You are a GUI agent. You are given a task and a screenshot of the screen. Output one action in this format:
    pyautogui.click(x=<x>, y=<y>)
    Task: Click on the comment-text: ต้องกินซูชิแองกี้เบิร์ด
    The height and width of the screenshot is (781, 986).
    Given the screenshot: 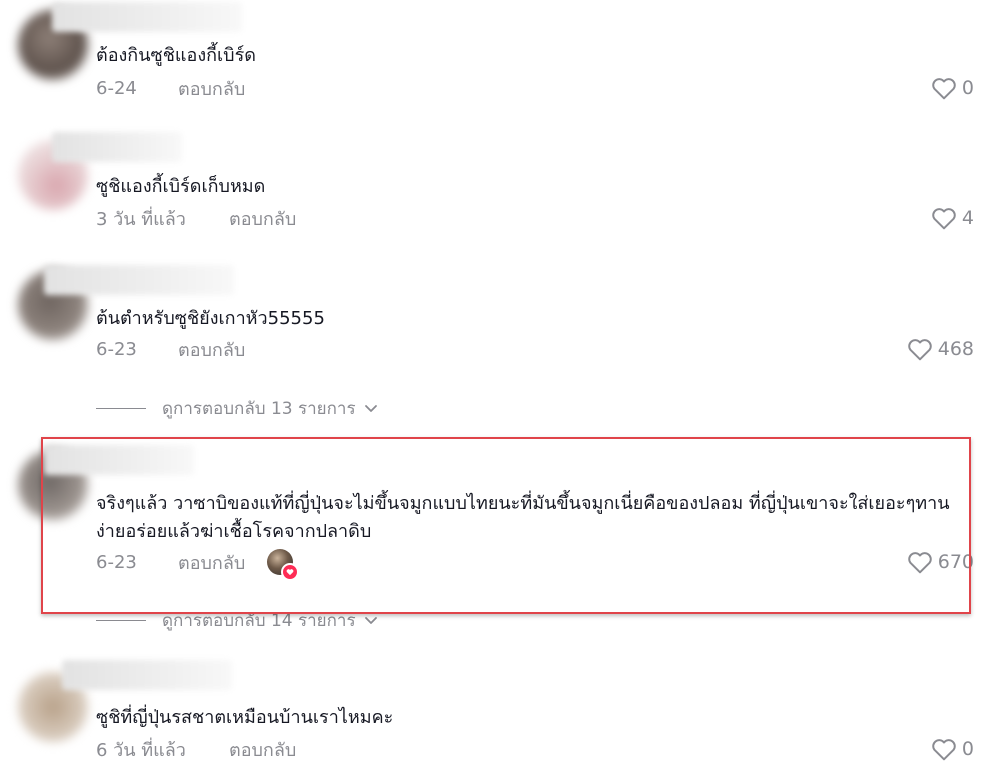 What is the action you would take?
    pyautogui.click(x=176, y=55)
    